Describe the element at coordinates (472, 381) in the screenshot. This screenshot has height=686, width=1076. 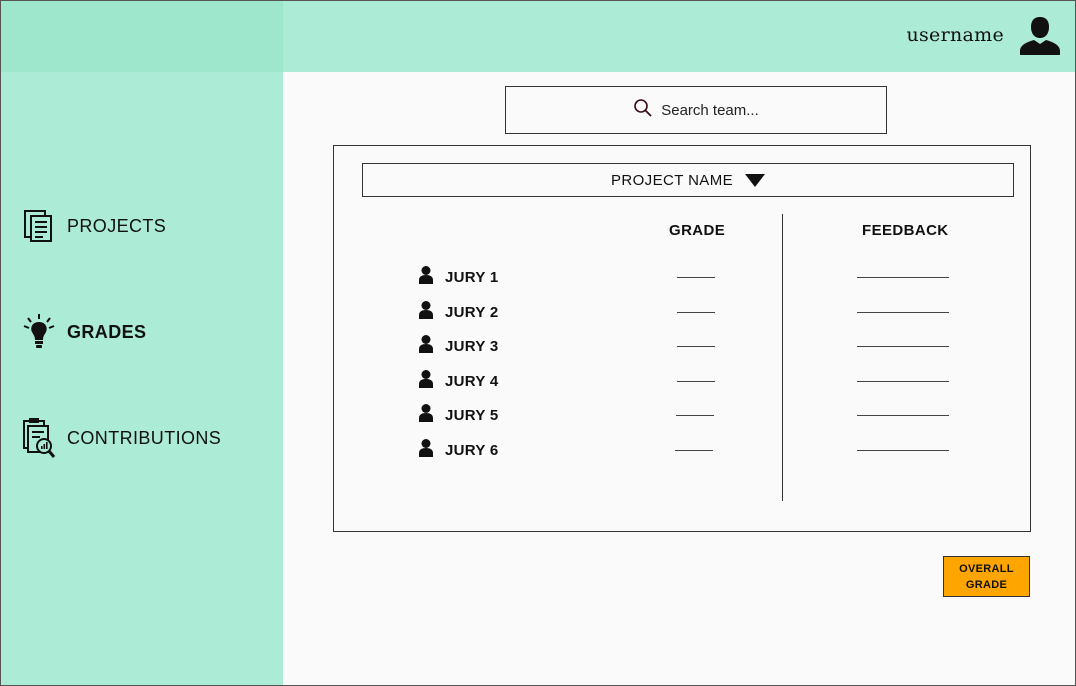
I see `jury-label: JURY 4` at that location.